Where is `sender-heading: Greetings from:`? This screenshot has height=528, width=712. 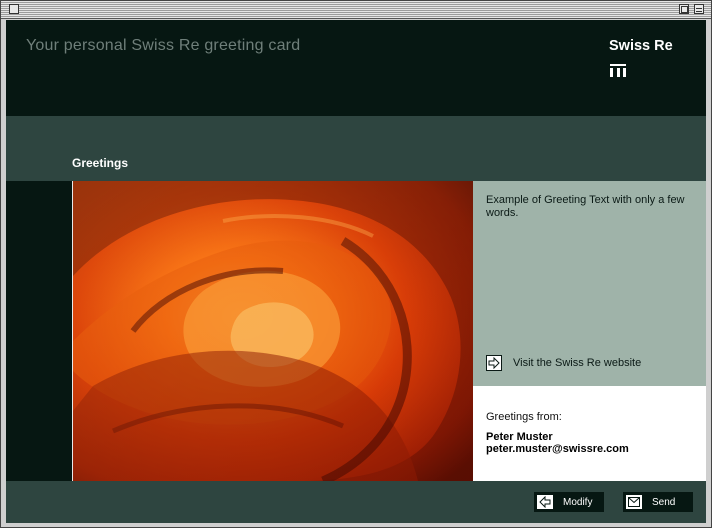
sender-heading: Greetings from: is located at coordinates (524, 417).